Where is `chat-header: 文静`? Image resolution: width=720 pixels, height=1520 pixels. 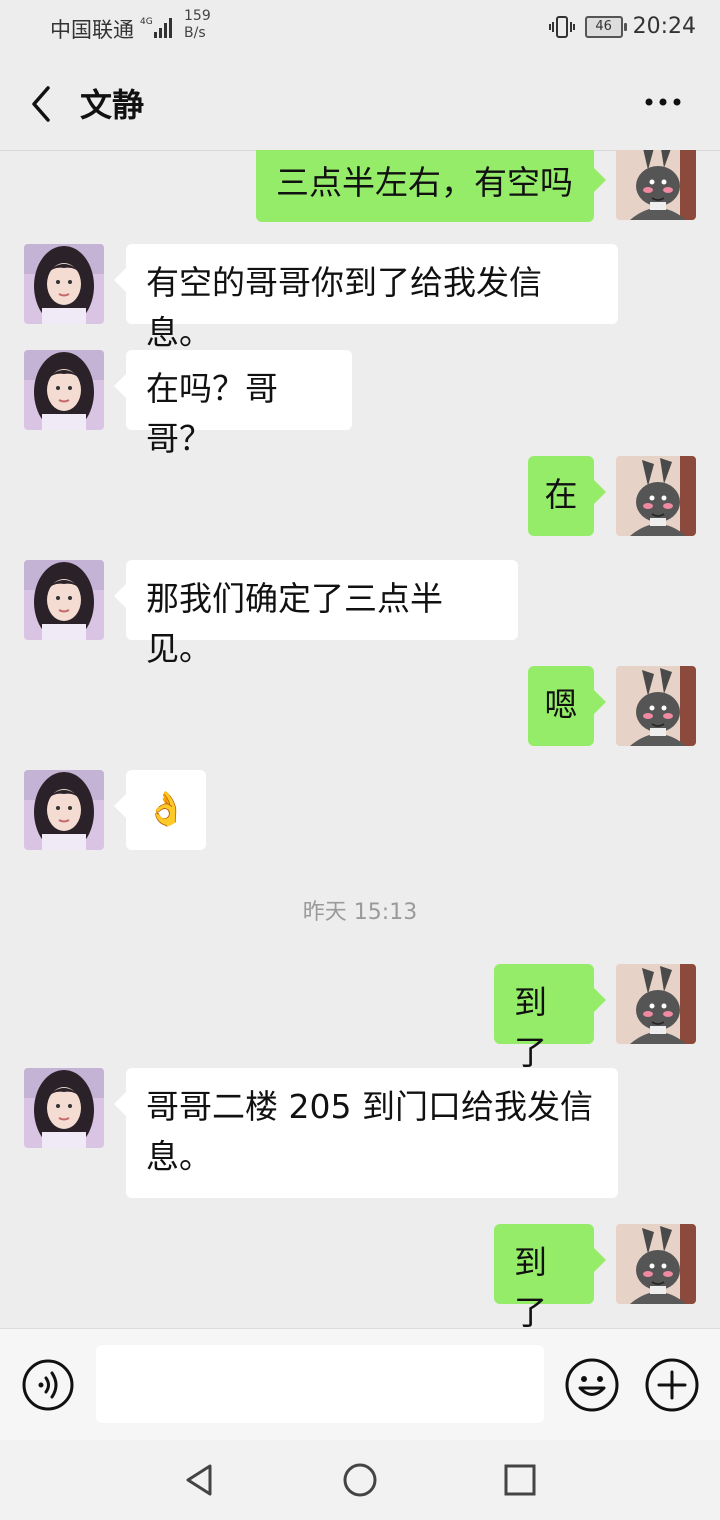 chat-header: 文静 is located at coordinates (360, 103).